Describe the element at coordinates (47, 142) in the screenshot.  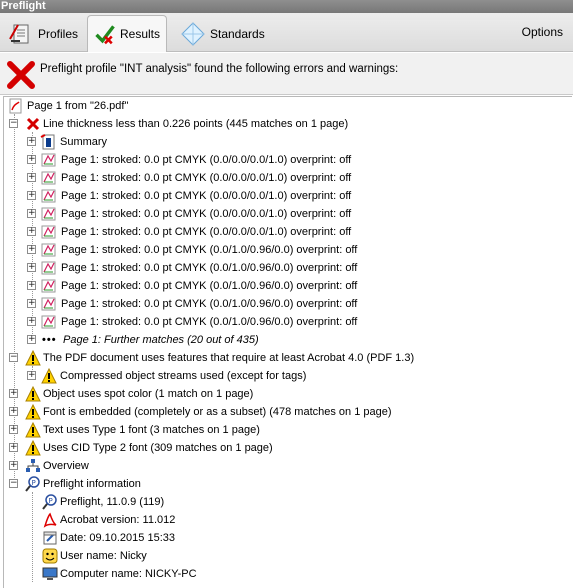
I see `summary-info-icon` at that location.